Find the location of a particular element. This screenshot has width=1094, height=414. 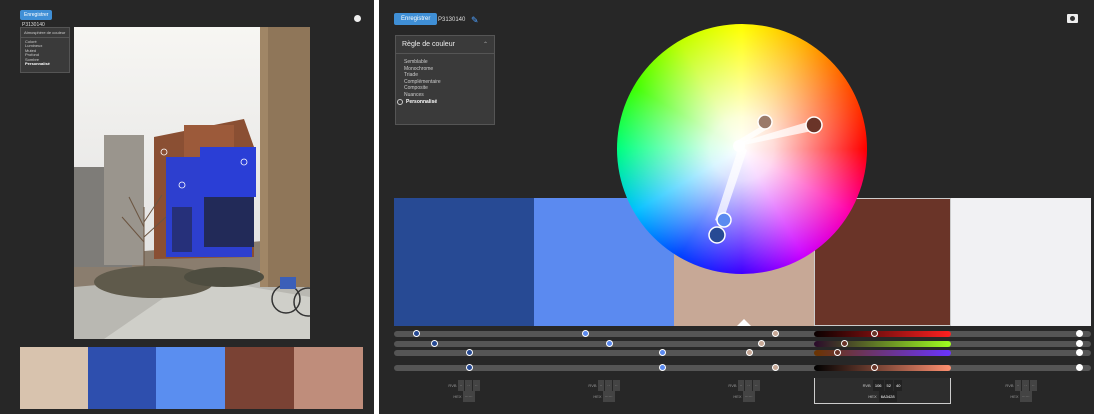

mood-menu-title: Atmosphère de couleur is located at coordinates (45, 32).